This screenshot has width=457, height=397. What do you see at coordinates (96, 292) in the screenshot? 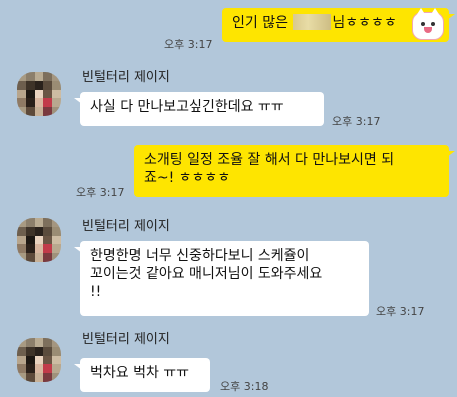
I see `message-text-line: !!` at bounding box center [96, 292].